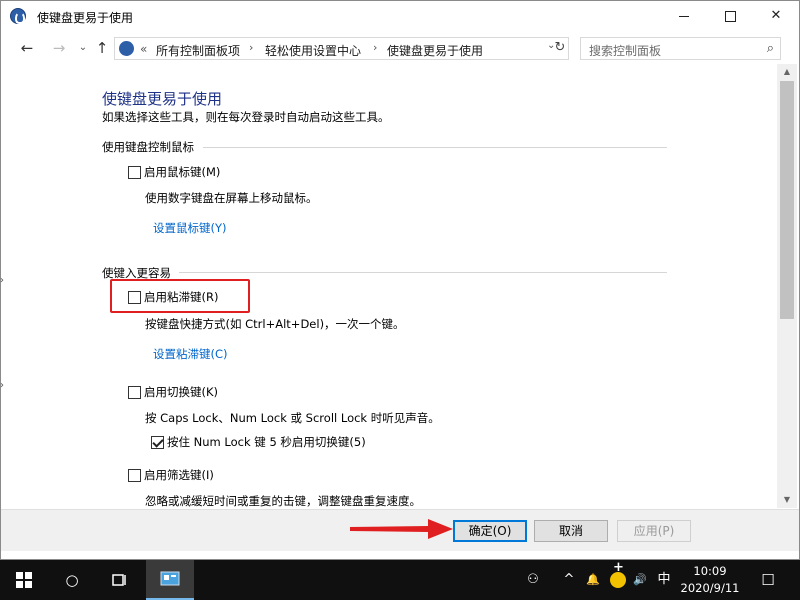 The width and height of the screenshot is (800, 600). I want to click on setup-sticky-keys-link: 设置粘滞键(C), so click(190, 354).